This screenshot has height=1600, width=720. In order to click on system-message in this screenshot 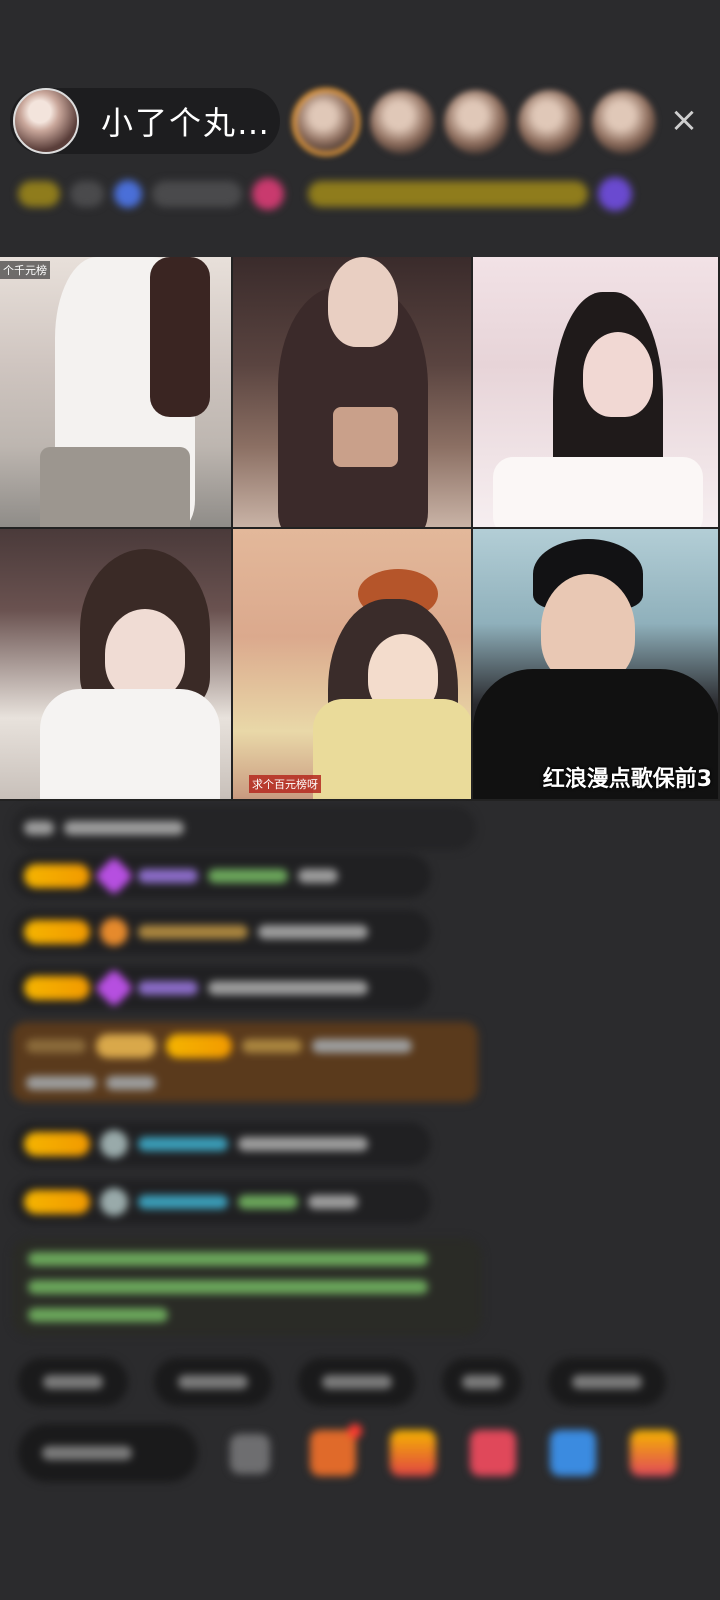, I will do `click(247, 1287)`.